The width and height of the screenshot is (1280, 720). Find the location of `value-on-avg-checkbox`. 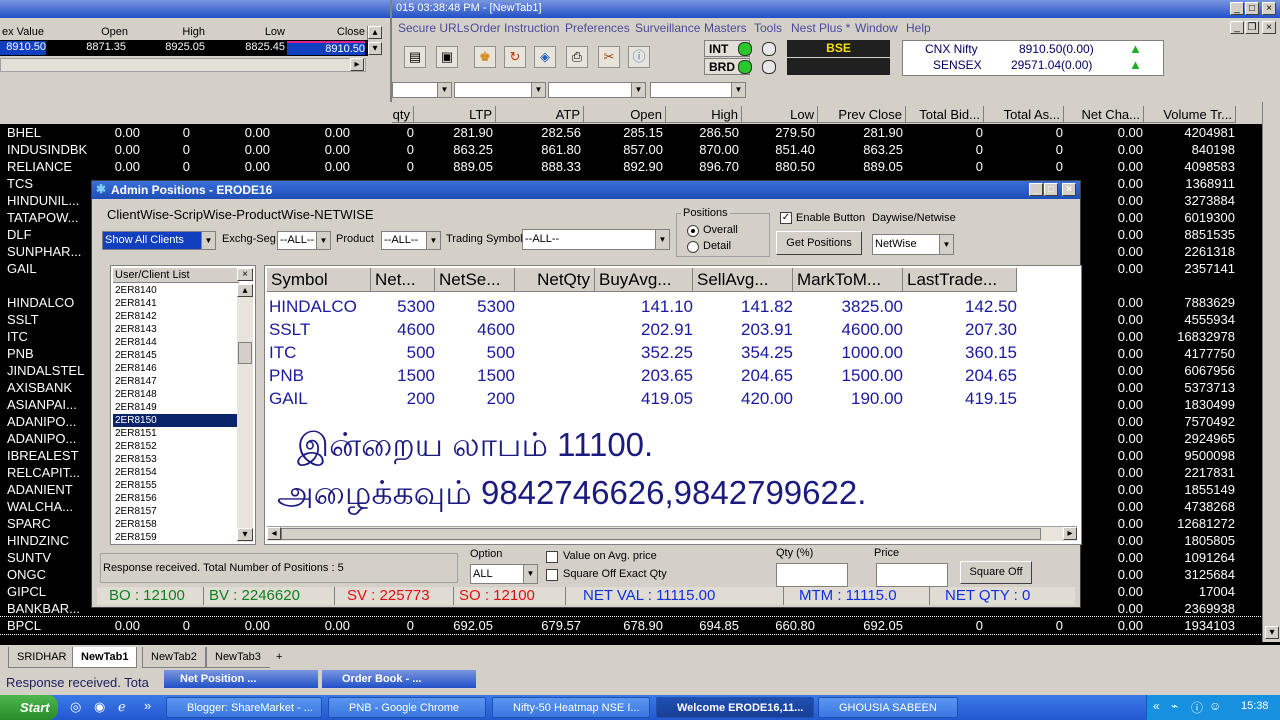

value-on-avg-checkbox is located at coordinates (552, 557).